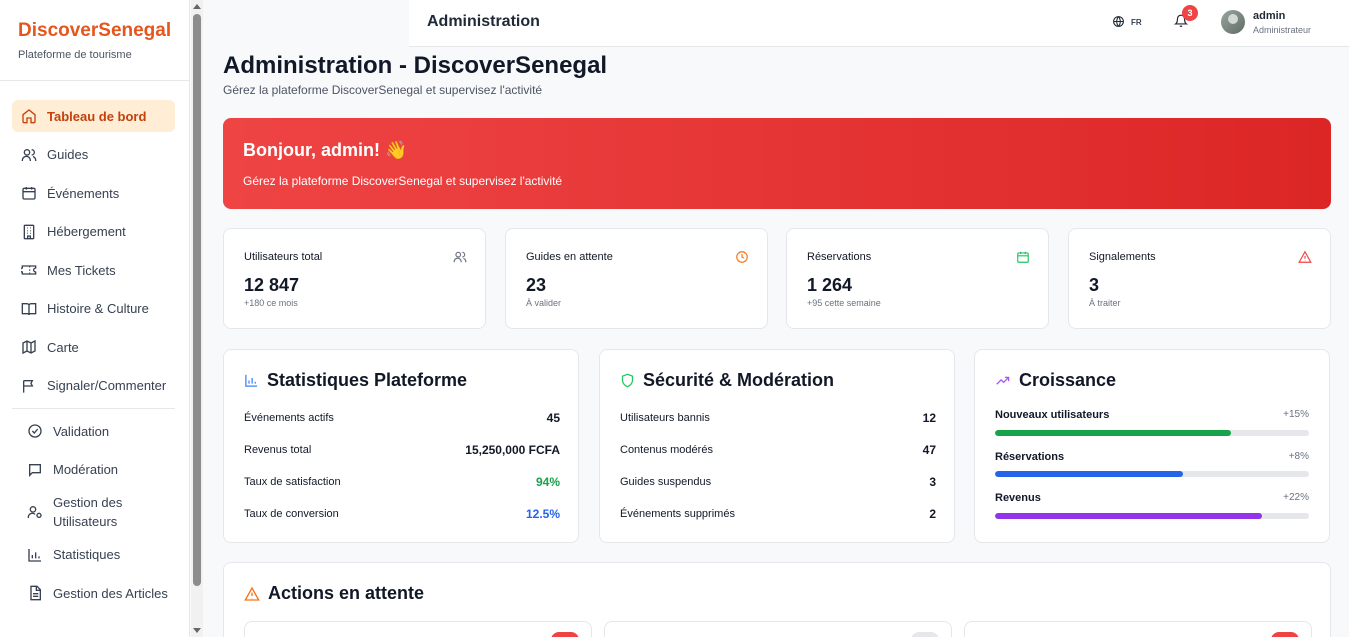 This screenshot has height=637, width=1349. Describe the element at coordinates (93, 116) in the screenshot. I see `sidebar-item-dashboard: Tableau de bord` at that location.